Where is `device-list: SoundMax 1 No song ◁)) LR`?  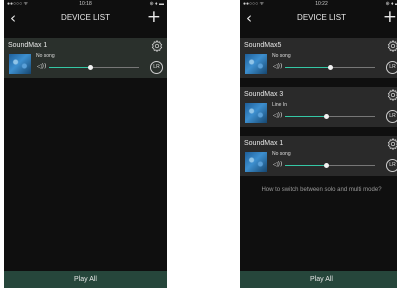
device-list: SoundMax 1 No song ◁)) LR is located at coordinates (85, 62).